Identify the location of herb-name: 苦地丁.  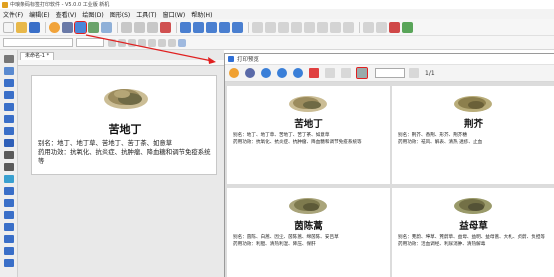
(125, 129).